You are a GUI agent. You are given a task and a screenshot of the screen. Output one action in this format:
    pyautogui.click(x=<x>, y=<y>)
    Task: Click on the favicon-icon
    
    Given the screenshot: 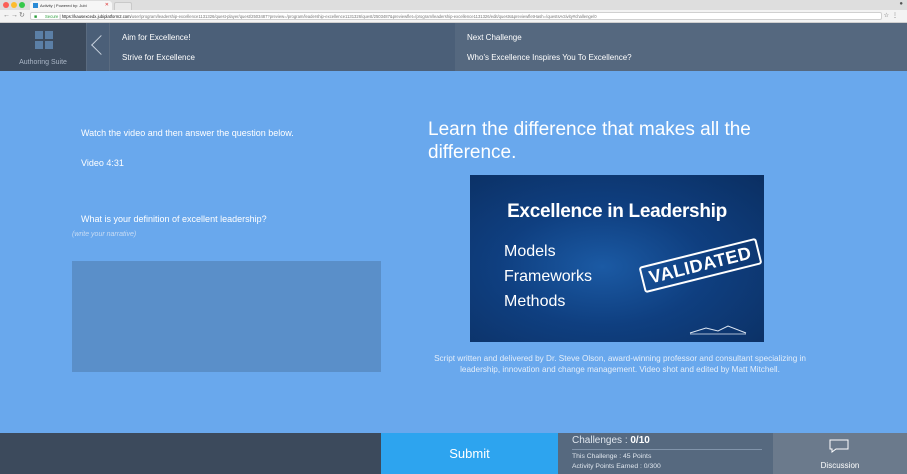 What is the action you would take?
    pyautogui.click(x=35, y=5)
    